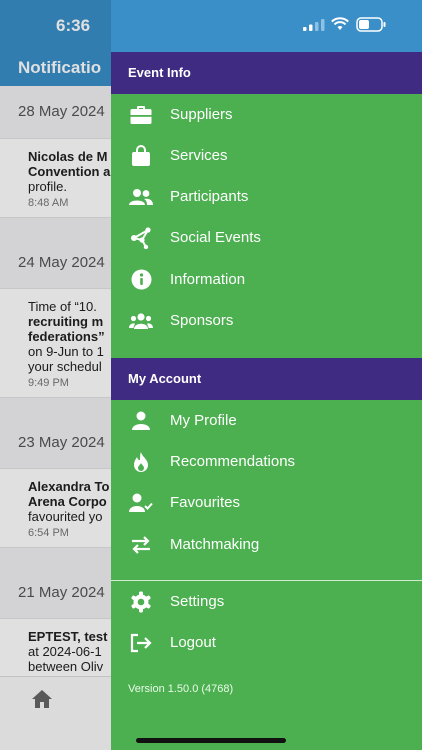 The image size is (422, 750). I want to click on battery-icon, so click(371, 24).